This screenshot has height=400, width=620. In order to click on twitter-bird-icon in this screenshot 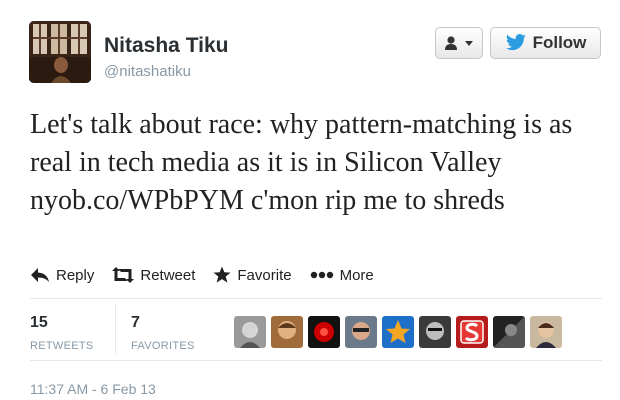, I will do `click(515, 42)`.